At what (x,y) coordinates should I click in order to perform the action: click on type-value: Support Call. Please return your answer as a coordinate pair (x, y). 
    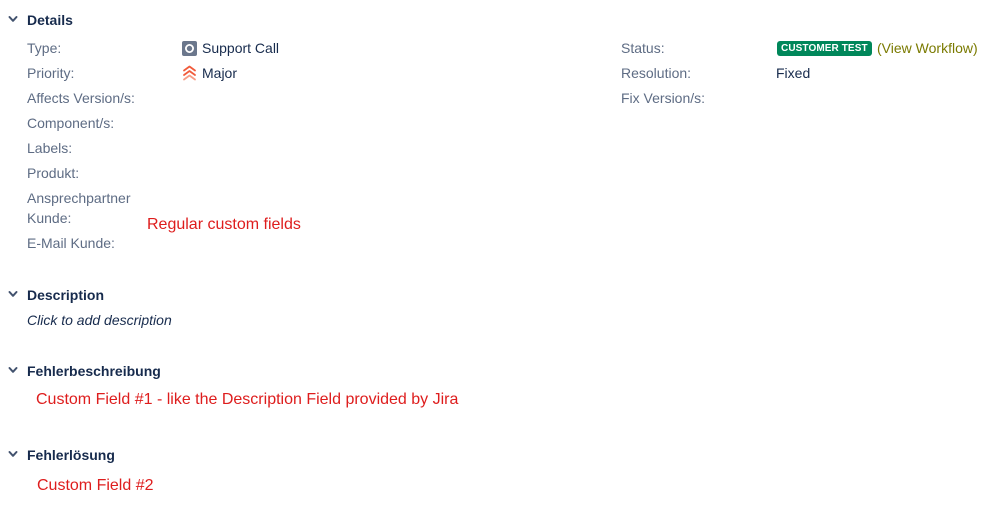
    Looking at the image, I should click on (240, 48).